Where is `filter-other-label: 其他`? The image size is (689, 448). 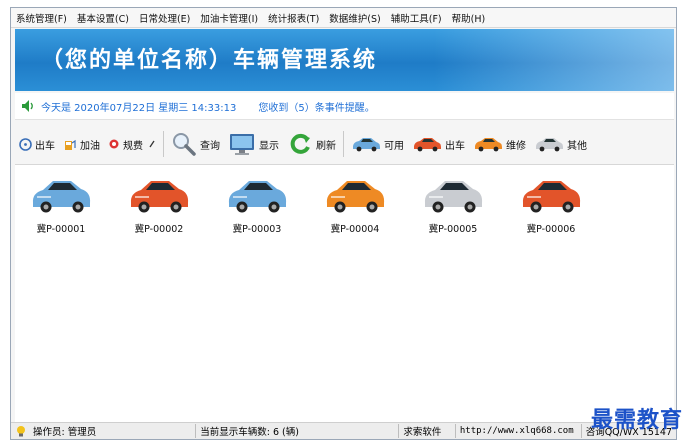 filter-other-label: 其他 is located at coordinates (577, 146).